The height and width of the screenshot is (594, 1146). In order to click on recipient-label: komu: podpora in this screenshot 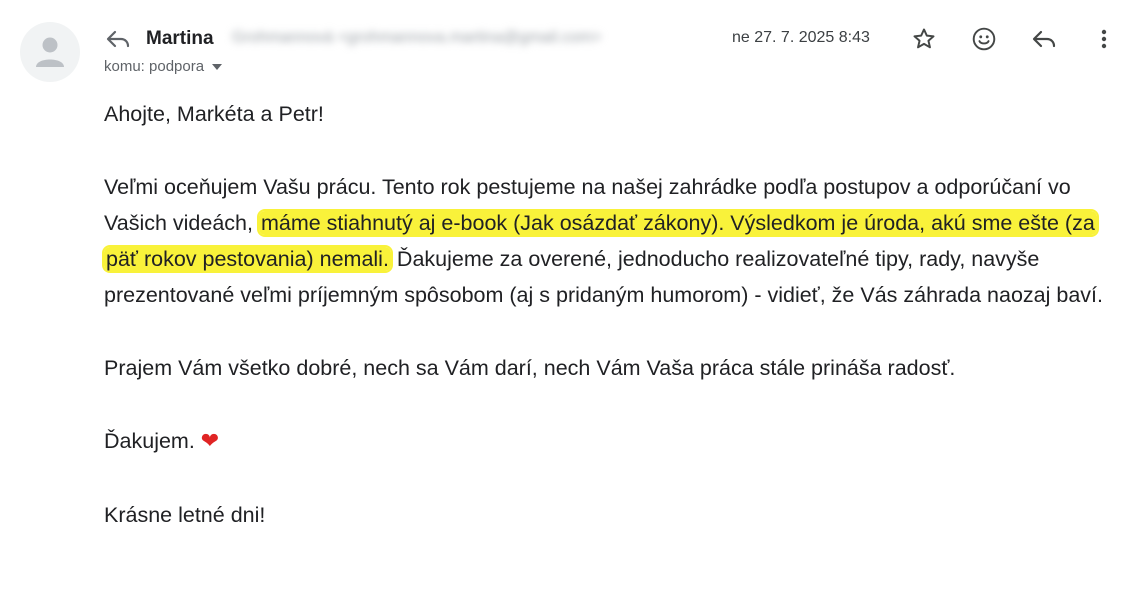, I will do `click(154, 66)`.